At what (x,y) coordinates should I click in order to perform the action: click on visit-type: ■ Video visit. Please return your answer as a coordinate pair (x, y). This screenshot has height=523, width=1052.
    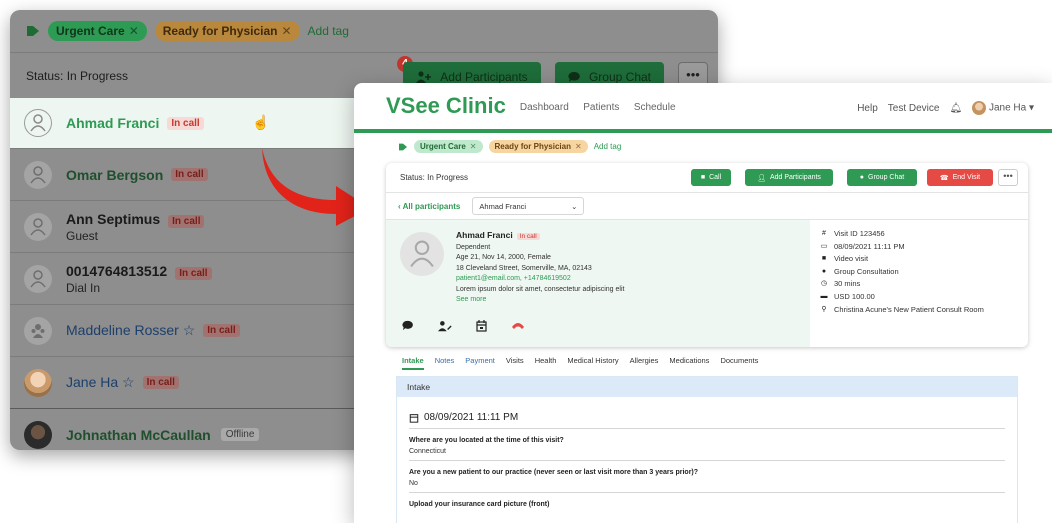
    Looking at the image, I should click on (902, 259).